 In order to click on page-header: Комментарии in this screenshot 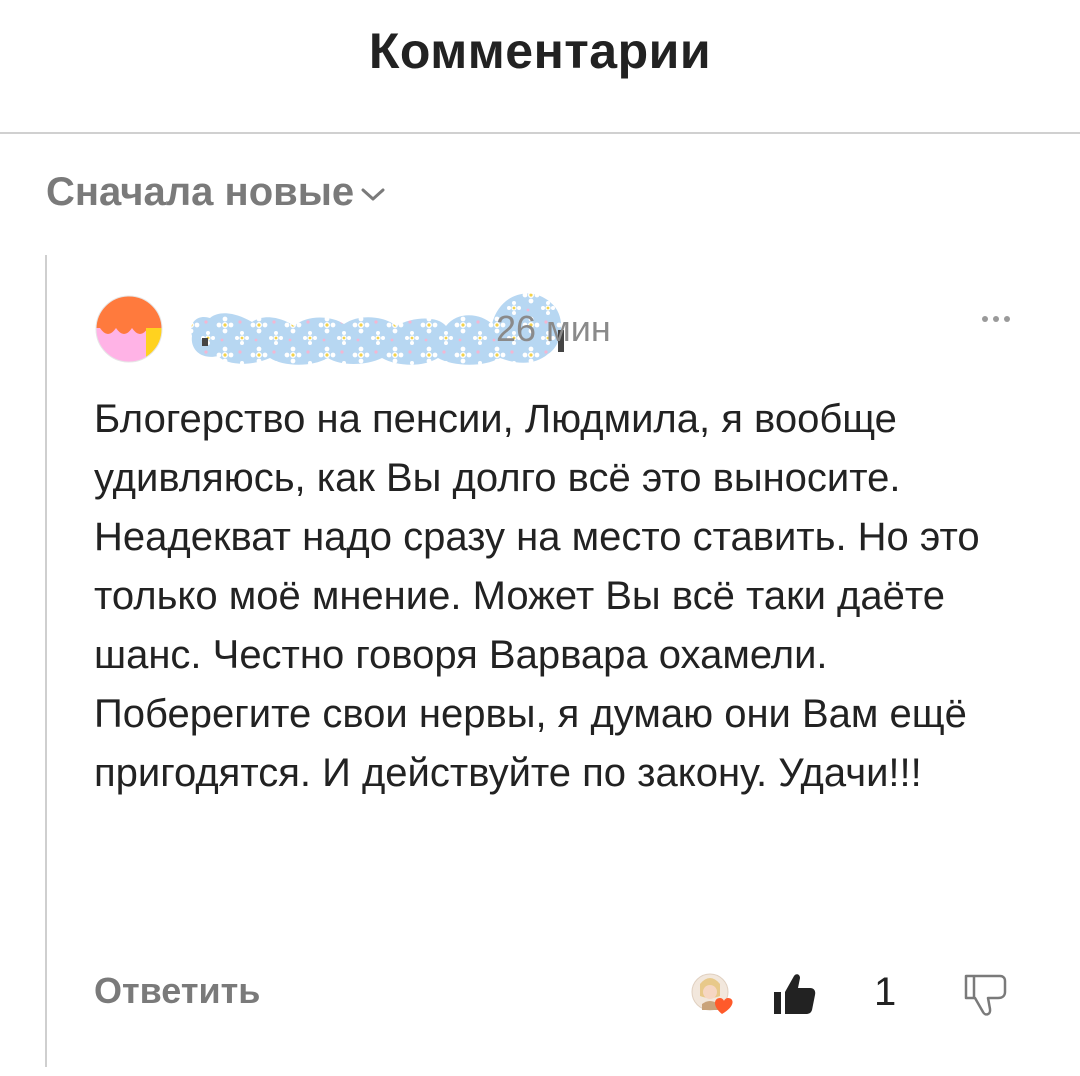, I will do `click(540, 67)`.